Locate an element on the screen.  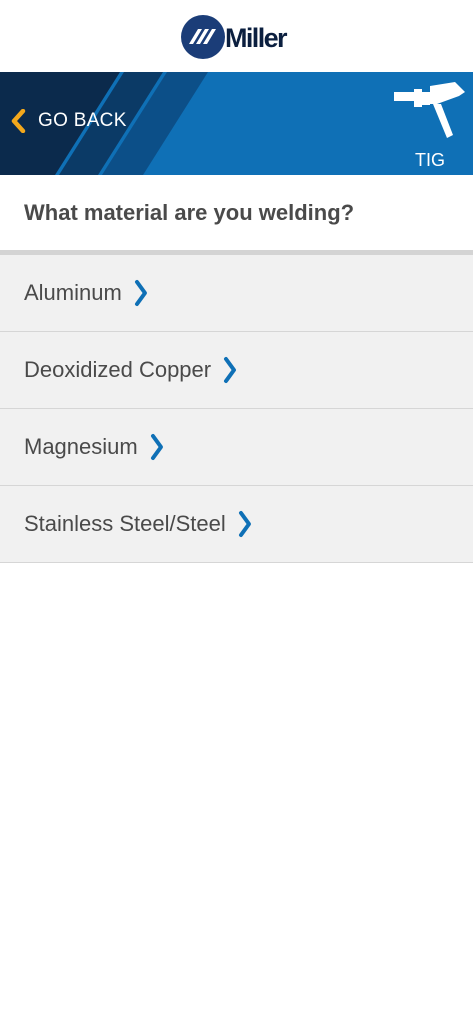
go-back-button: GO BACK is located at coordinates (68, 121).